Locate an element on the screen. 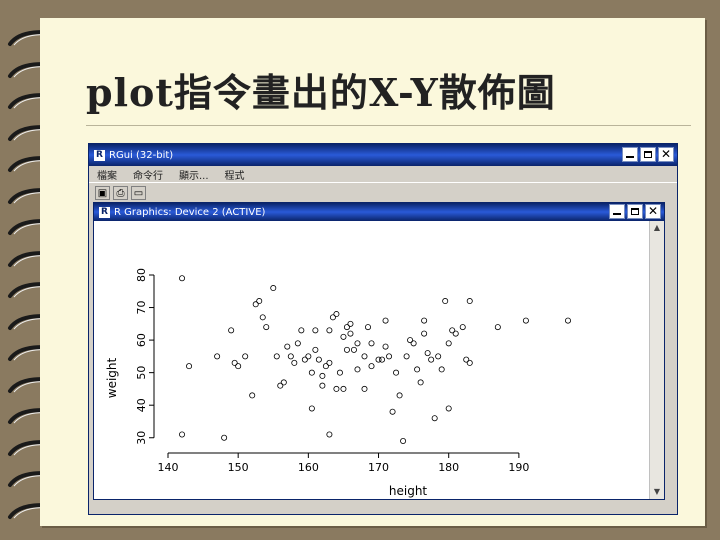 Image resolution: width=720 pixels, height=540 pixels. x-axis-label: height is located at coordinates (408, 491).